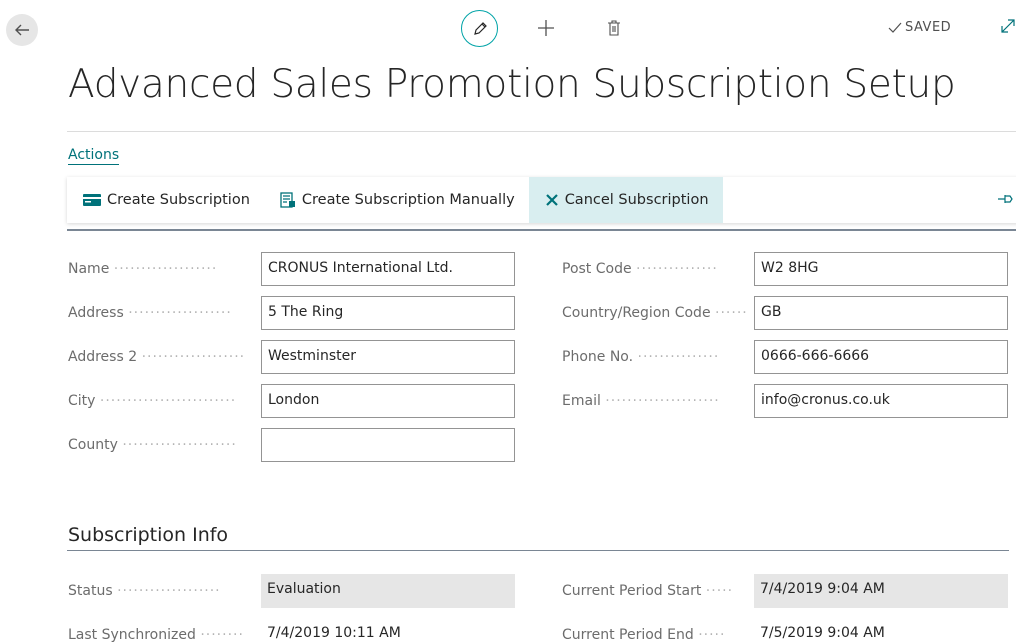 The image size is (1016, 644). I want to click on period-start-label: Current Period Start, so click(632, 591).